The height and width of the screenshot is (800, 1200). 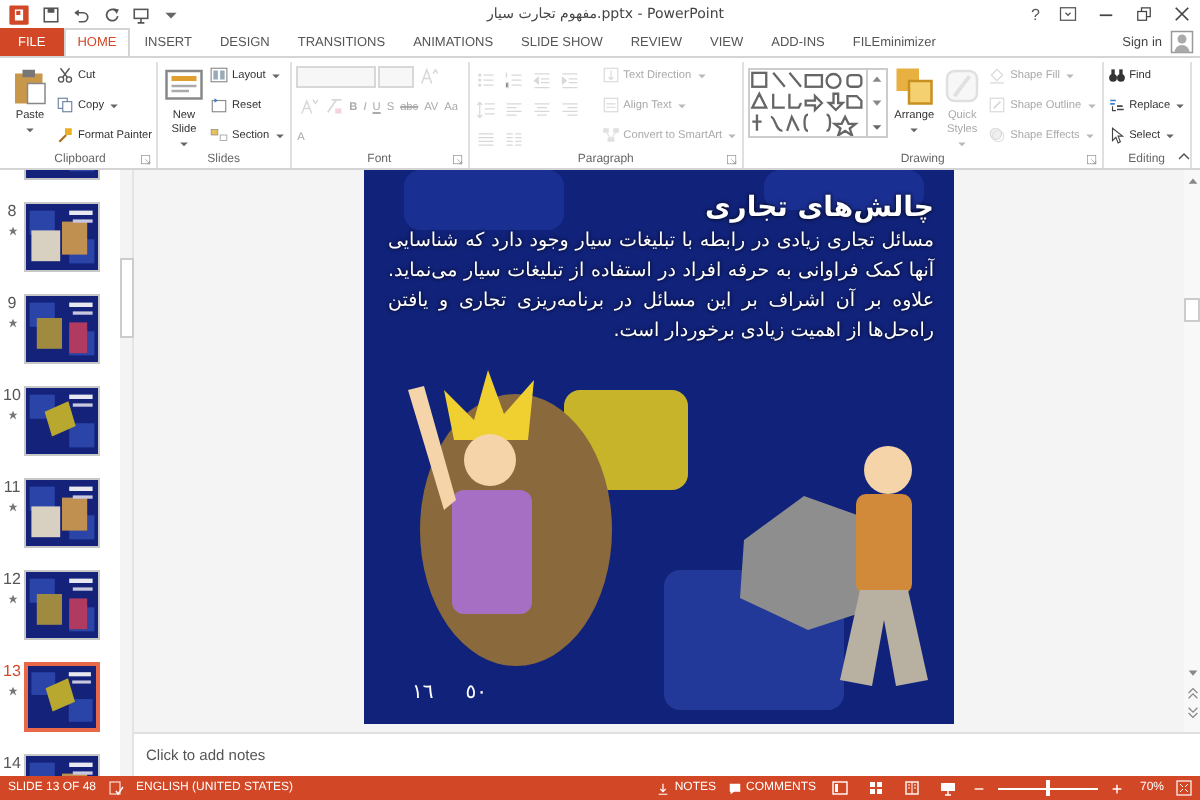 I want to click on slide-number: 8, so click(x=12, y=211).